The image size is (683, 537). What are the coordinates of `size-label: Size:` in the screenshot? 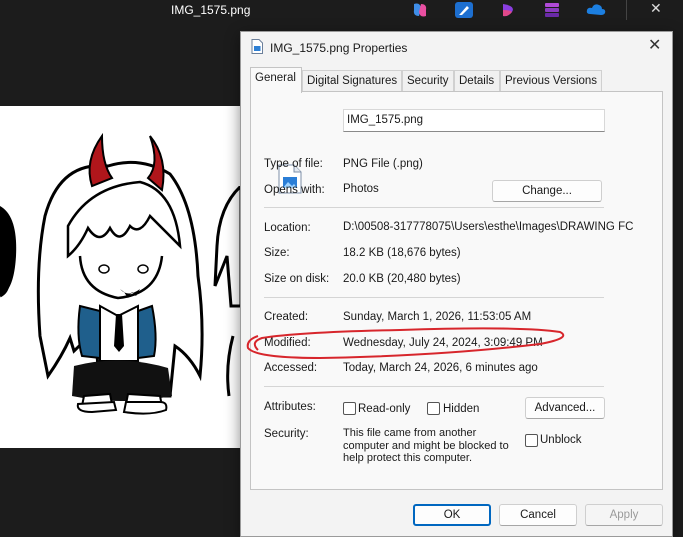 It's located at (277, 253).